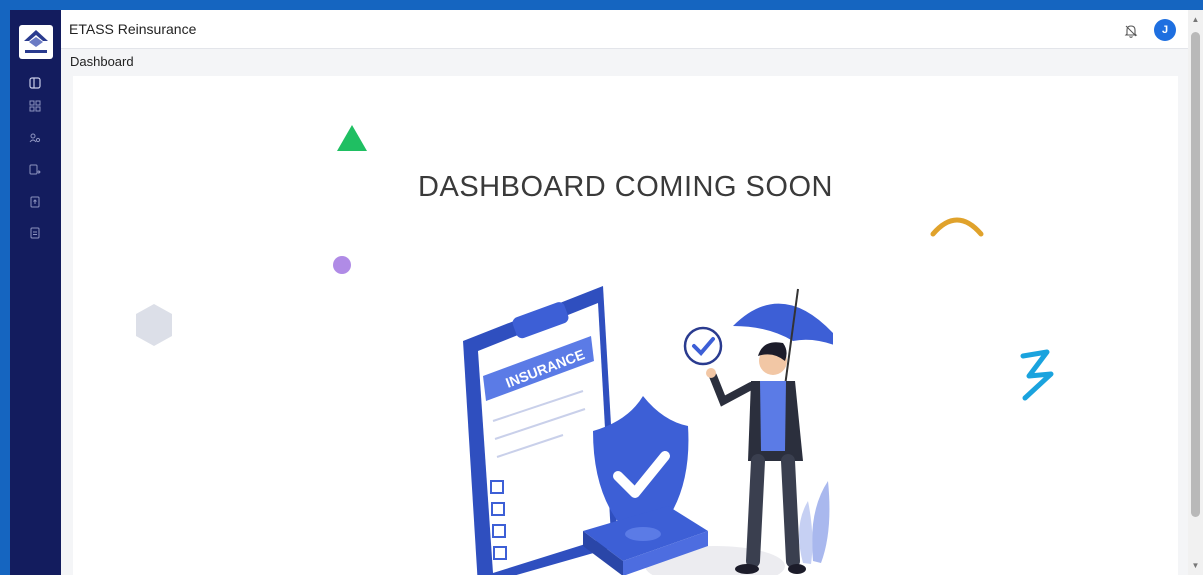 The width and height of the screenshot is (1203, 575). I want to click on upload-file-icon, so click(35, 202).